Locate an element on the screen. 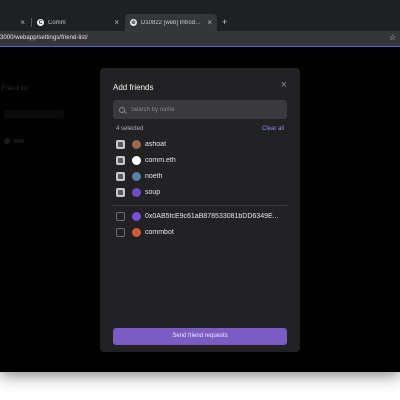  user-name: soup is located at coordinates (153, 192).